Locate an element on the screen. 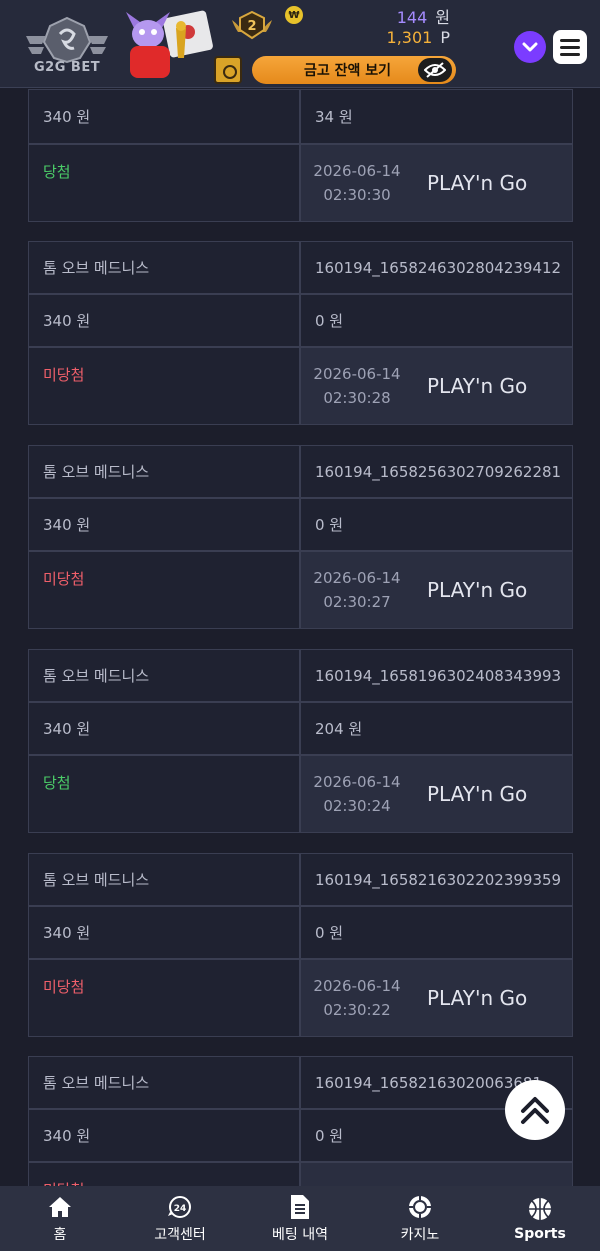 This screenshot has width=600, height=1251. double-chevron-up-icon is located at coordinates (535, 1110).